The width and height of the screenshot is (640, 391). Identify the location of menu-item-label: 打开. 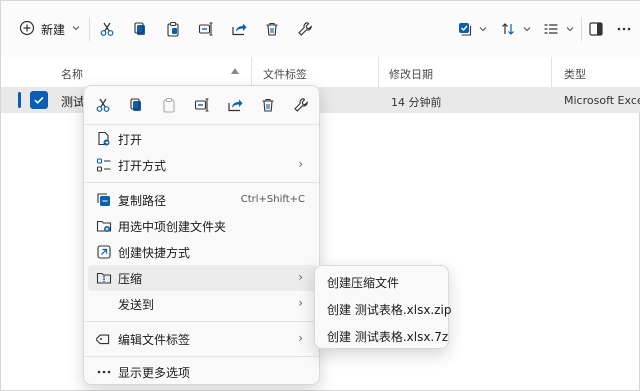
(130, 140).